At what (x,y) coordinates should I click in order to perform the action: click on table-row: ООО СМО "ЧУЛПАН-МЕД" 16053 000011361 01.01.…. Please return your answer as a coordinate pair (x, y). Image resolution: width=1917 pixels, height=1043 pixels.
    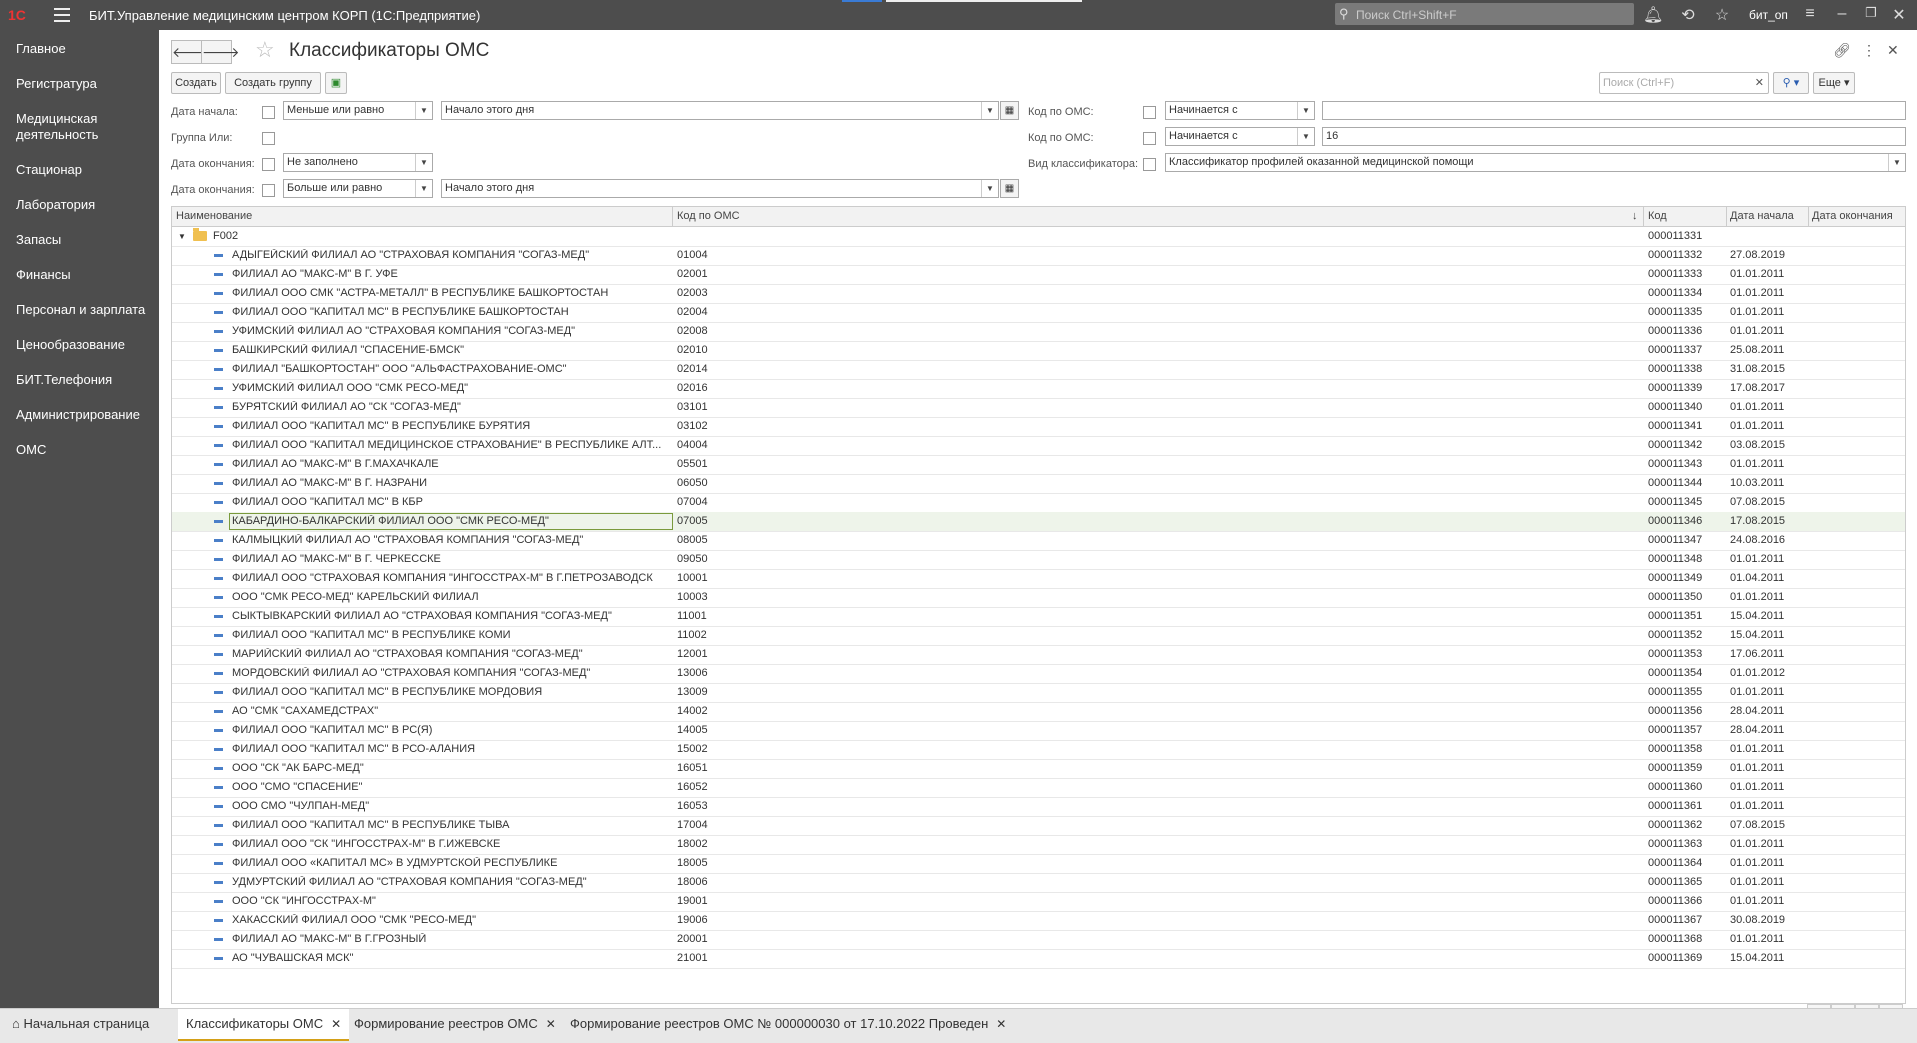
    Looking at the image, I should click on (1038, 807).